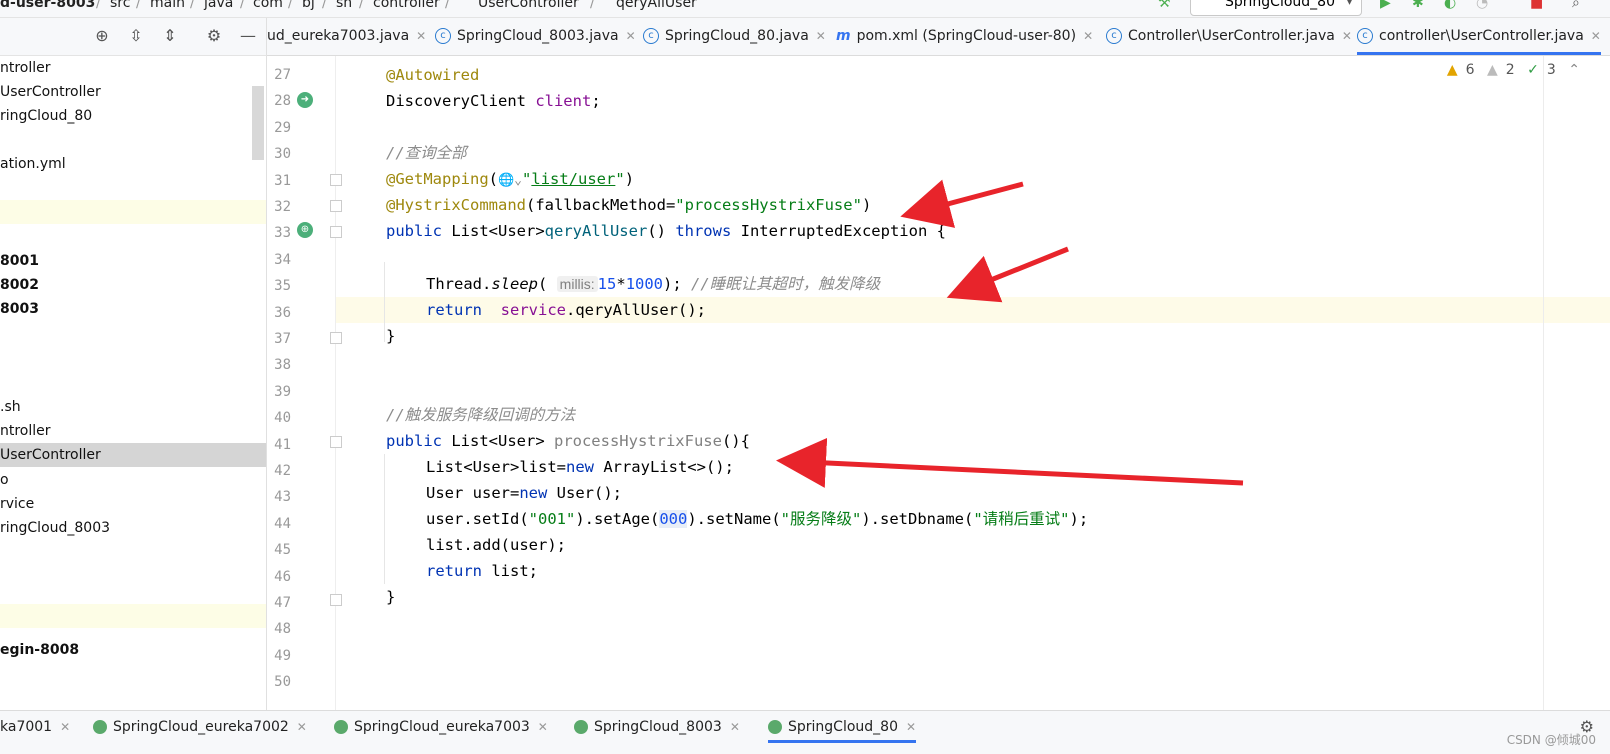 The image size is (1610, 754). What do you see at coordinates (1231, 36) in the screenshot?
I see `tab-label: Controller\UserController.java` at bounding box center [1231, 36].